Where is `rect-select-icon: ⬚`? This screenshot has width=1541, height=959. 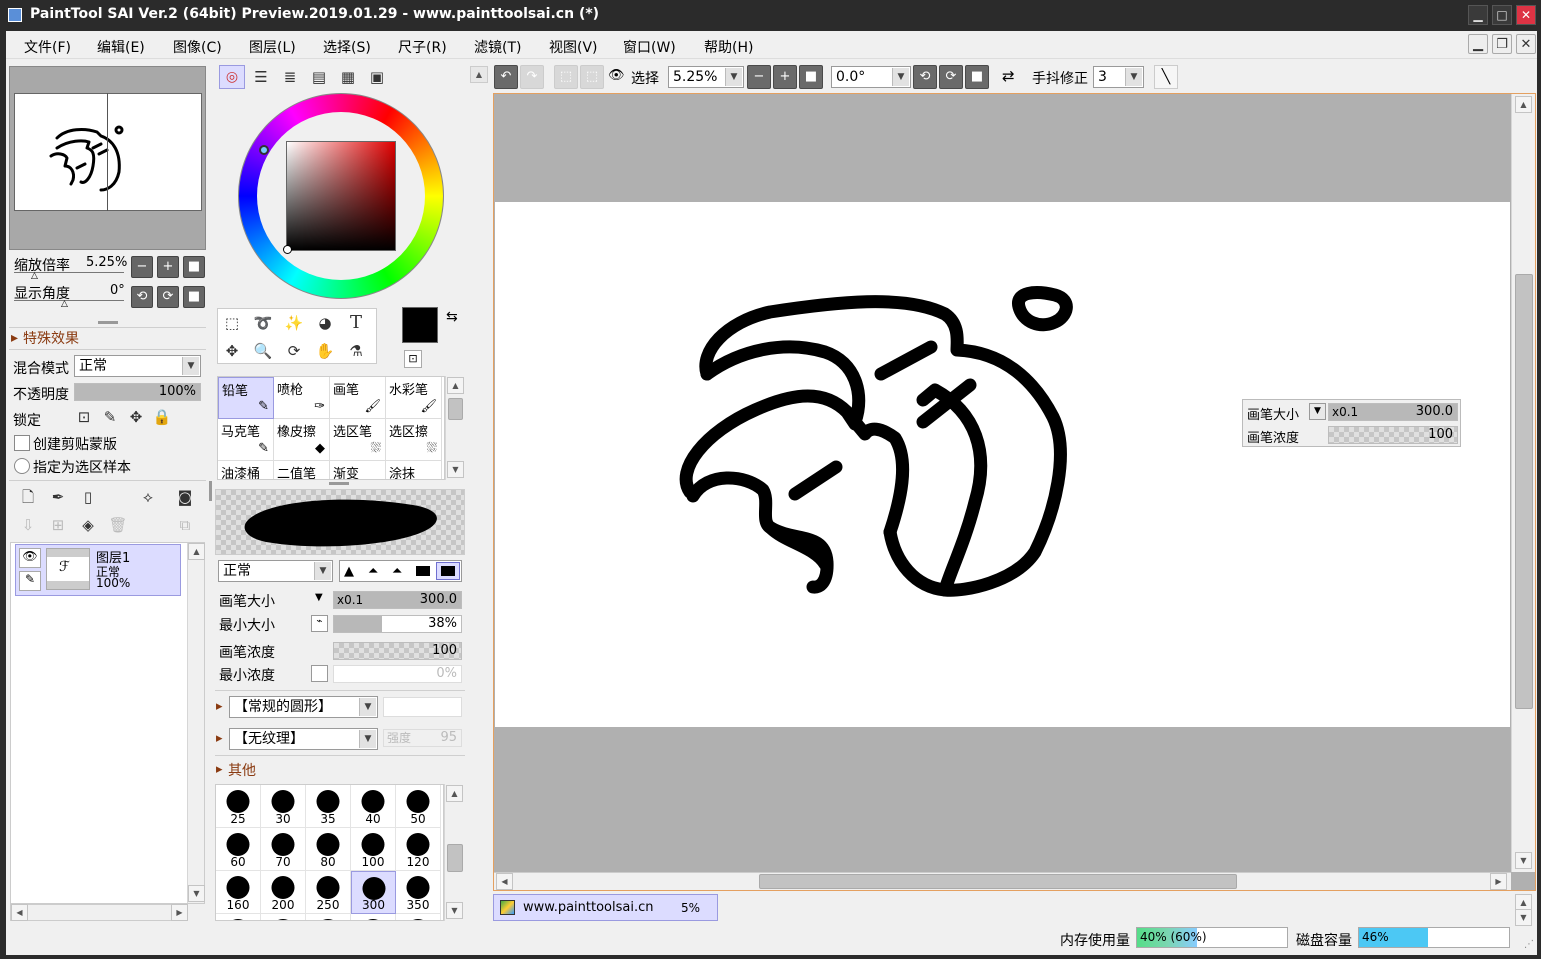 rect-select-icon: ⬚ is located at coordinates (232, 323).